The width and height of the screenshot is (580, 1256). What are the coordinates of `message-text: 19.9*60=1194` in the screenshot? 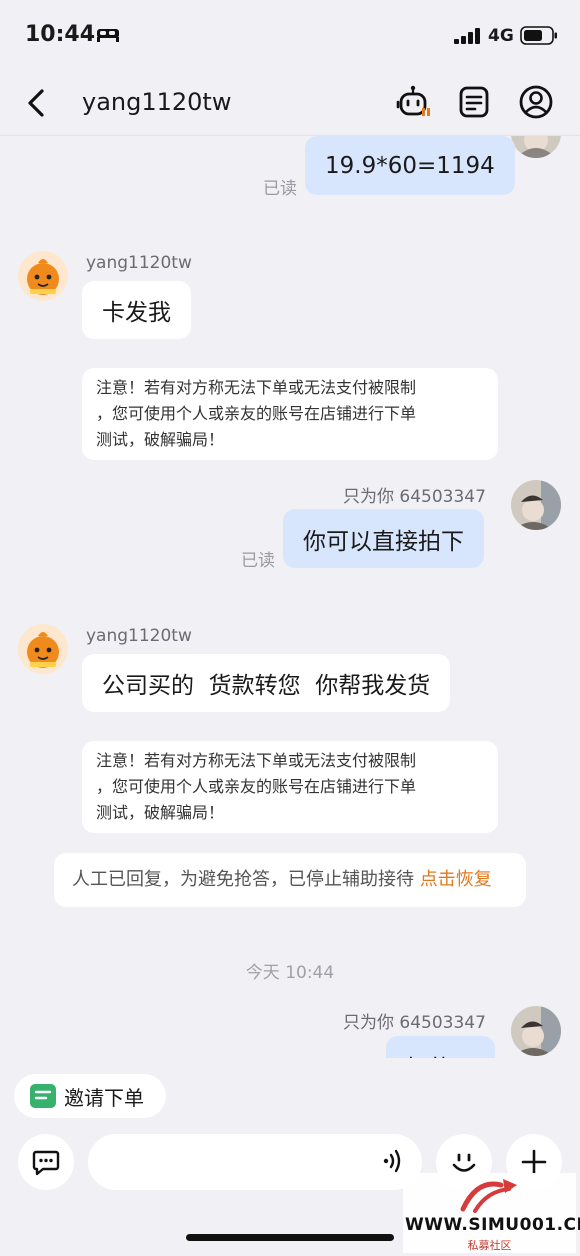 It's located at (410, 165).